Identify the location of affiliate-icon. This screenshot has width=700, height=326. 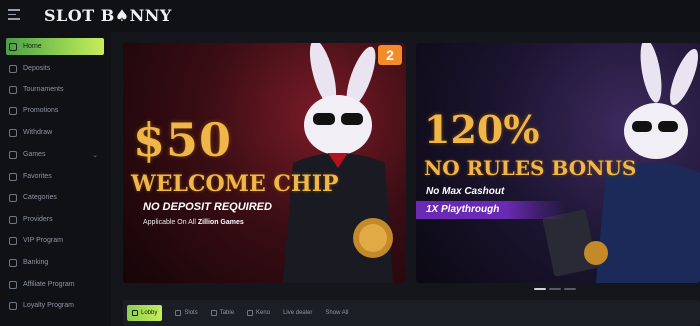
(13, 284).